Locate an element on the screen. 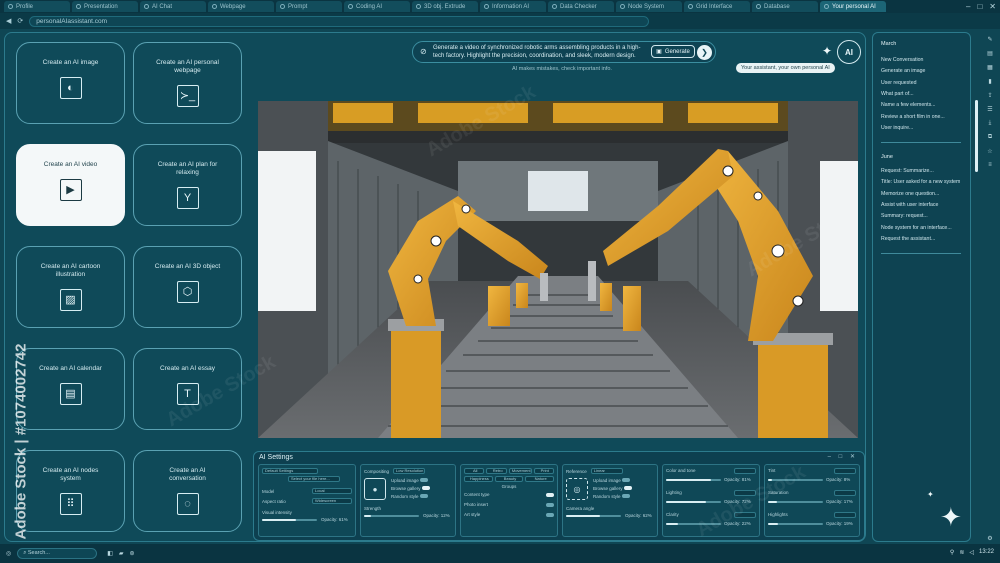 This screenshot has height=563, width=1000. tab-0: Profile is located at coordinates (37, 6).